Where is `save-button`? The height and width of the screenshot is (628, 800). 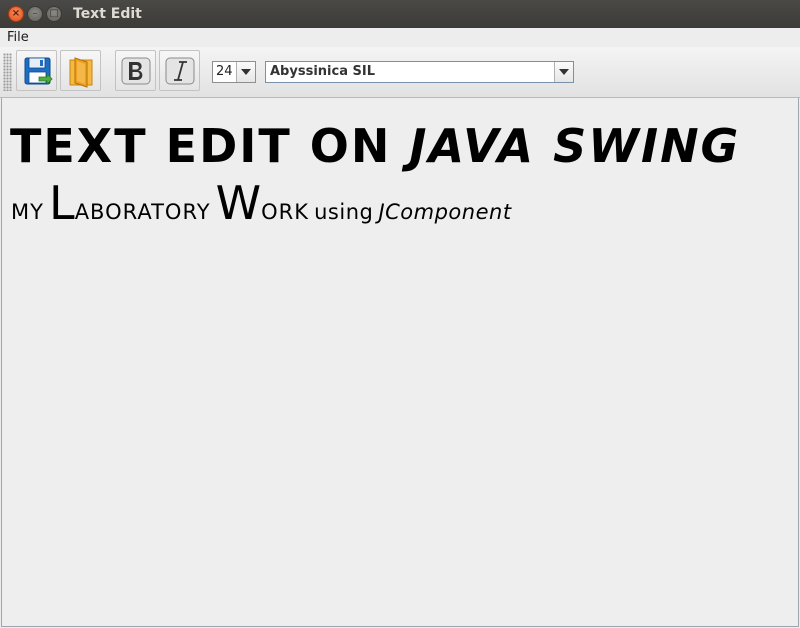
save-button is located at coordinates (36, 70).